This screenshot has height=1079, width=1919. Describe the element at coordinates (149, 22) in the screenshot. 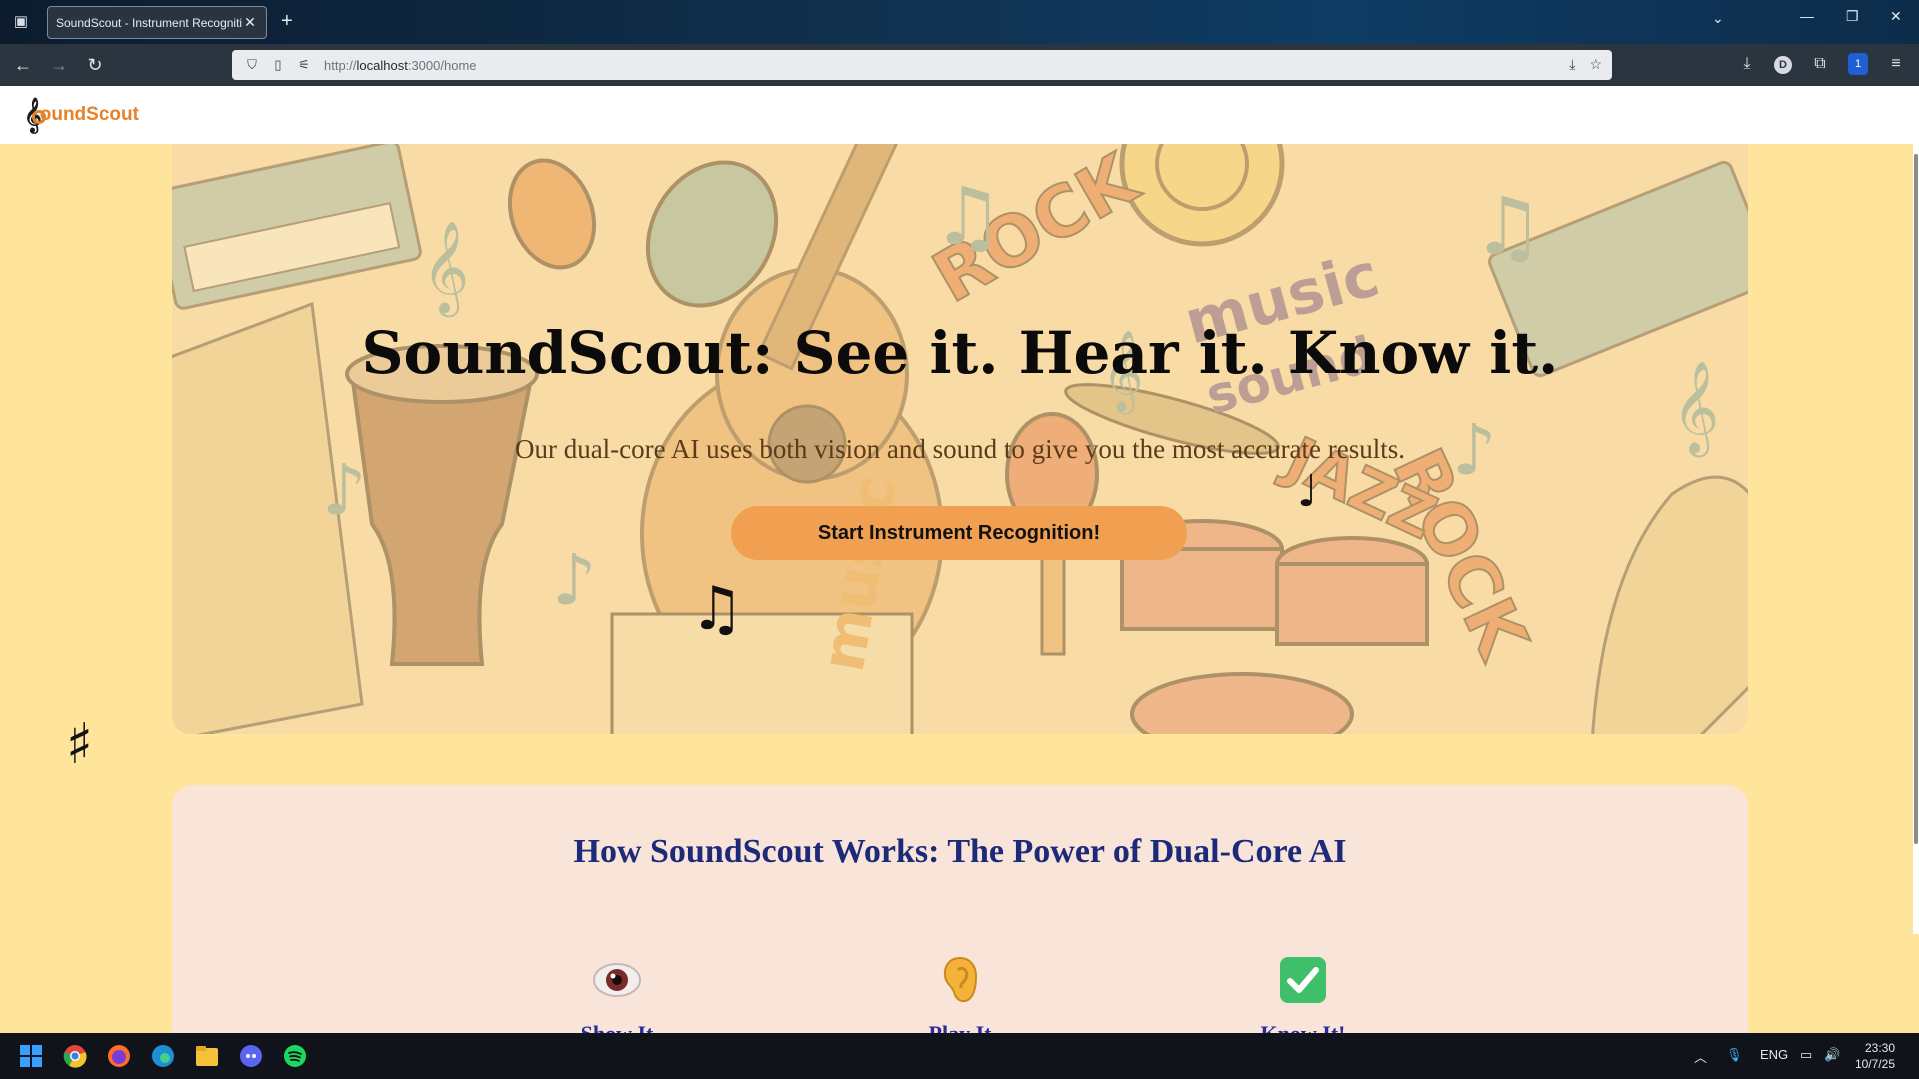

I see `tab-title: SoundScout - Instrument Recognition` at that location.